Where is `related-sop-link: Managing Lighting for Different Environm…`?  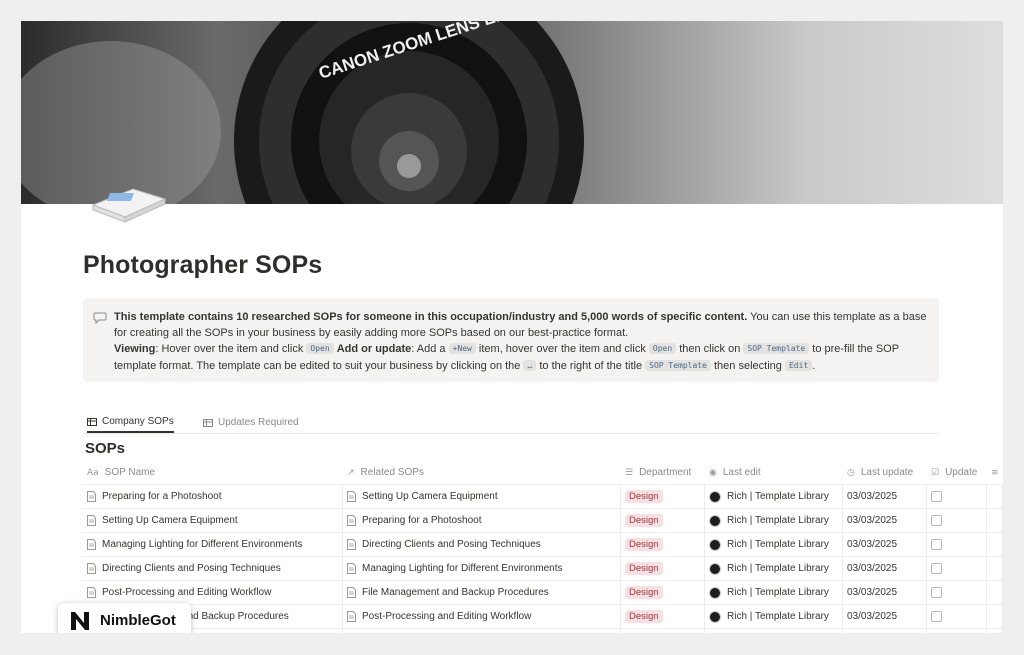
related-sop-link: Managing Lighting for Different Environm… is located at coordinates (462, 568).